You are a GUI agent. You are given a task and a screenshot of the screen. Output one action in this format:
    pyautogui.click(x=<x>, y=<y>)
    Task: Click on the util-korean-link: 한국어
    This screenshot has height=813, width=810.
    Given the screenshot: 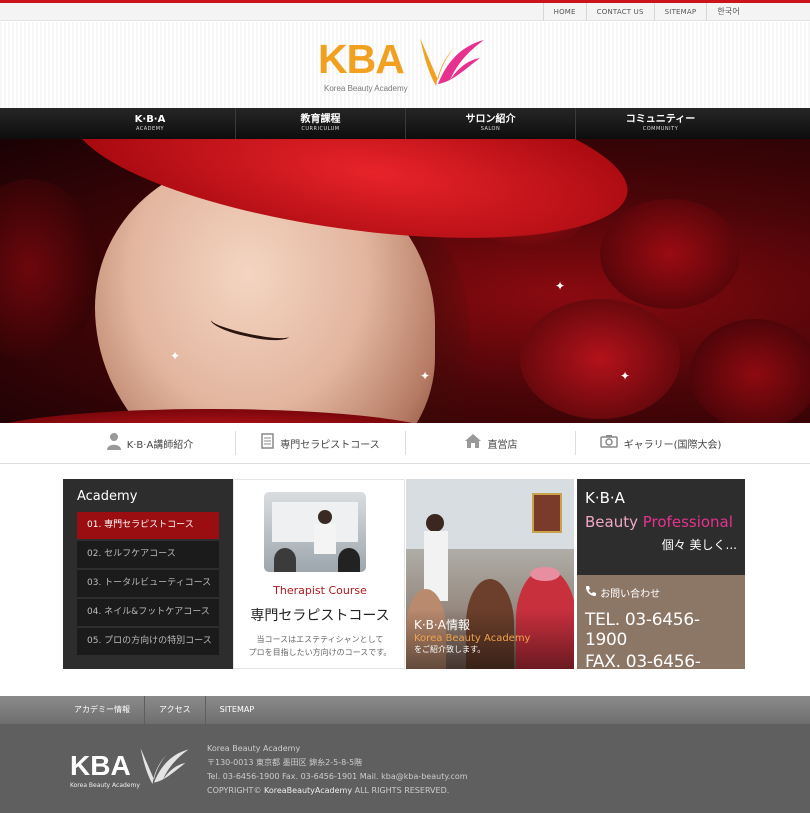 What is the action you would take?
    pyautogui.click(x=728, y=12)
    